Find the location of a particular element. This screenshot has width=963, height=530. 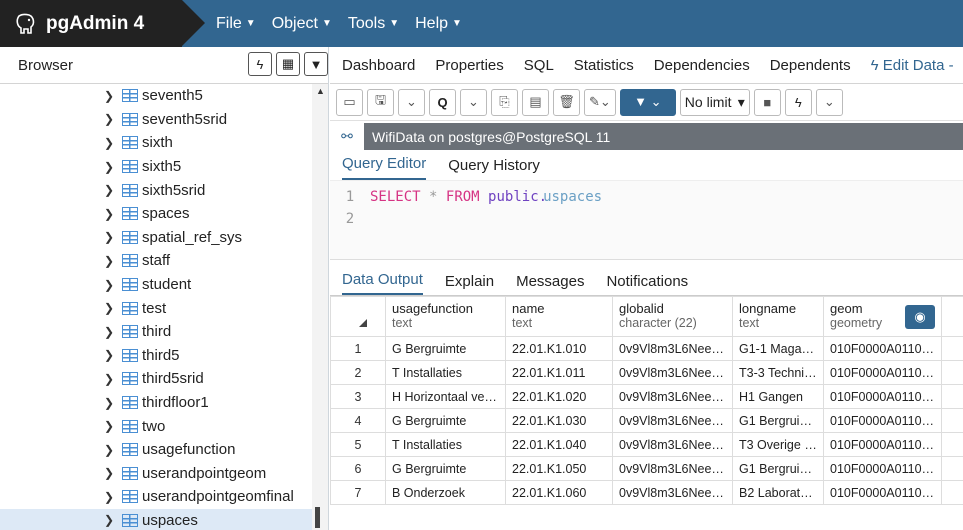

view-geometry-button: ◉ is located at coordinates (920, 317).